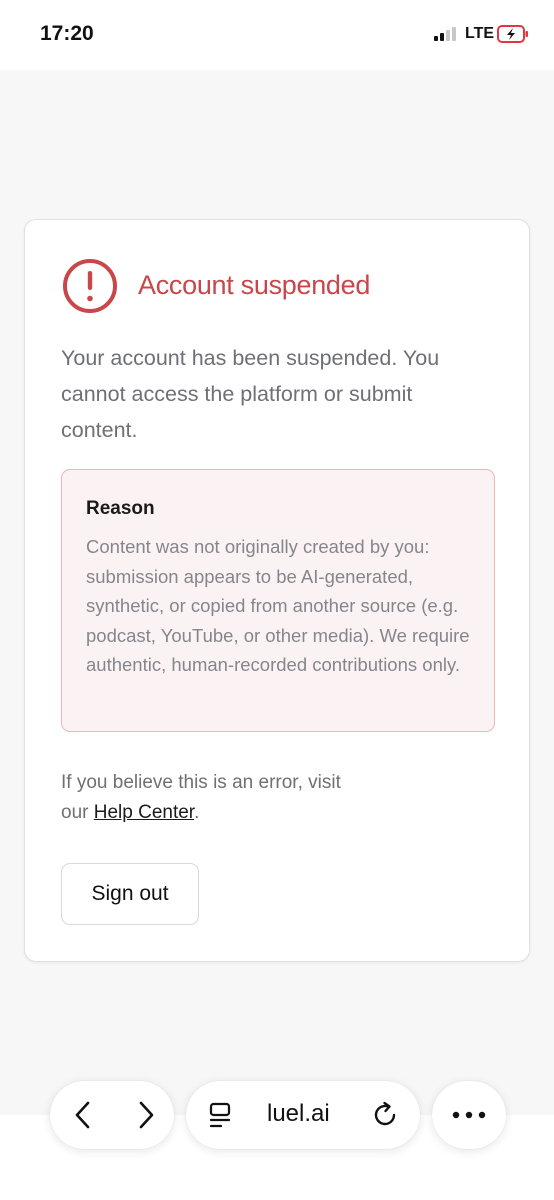 The image size is (554, 1200). I want to click on sign-out-button: Sign out, so click(130, 894).